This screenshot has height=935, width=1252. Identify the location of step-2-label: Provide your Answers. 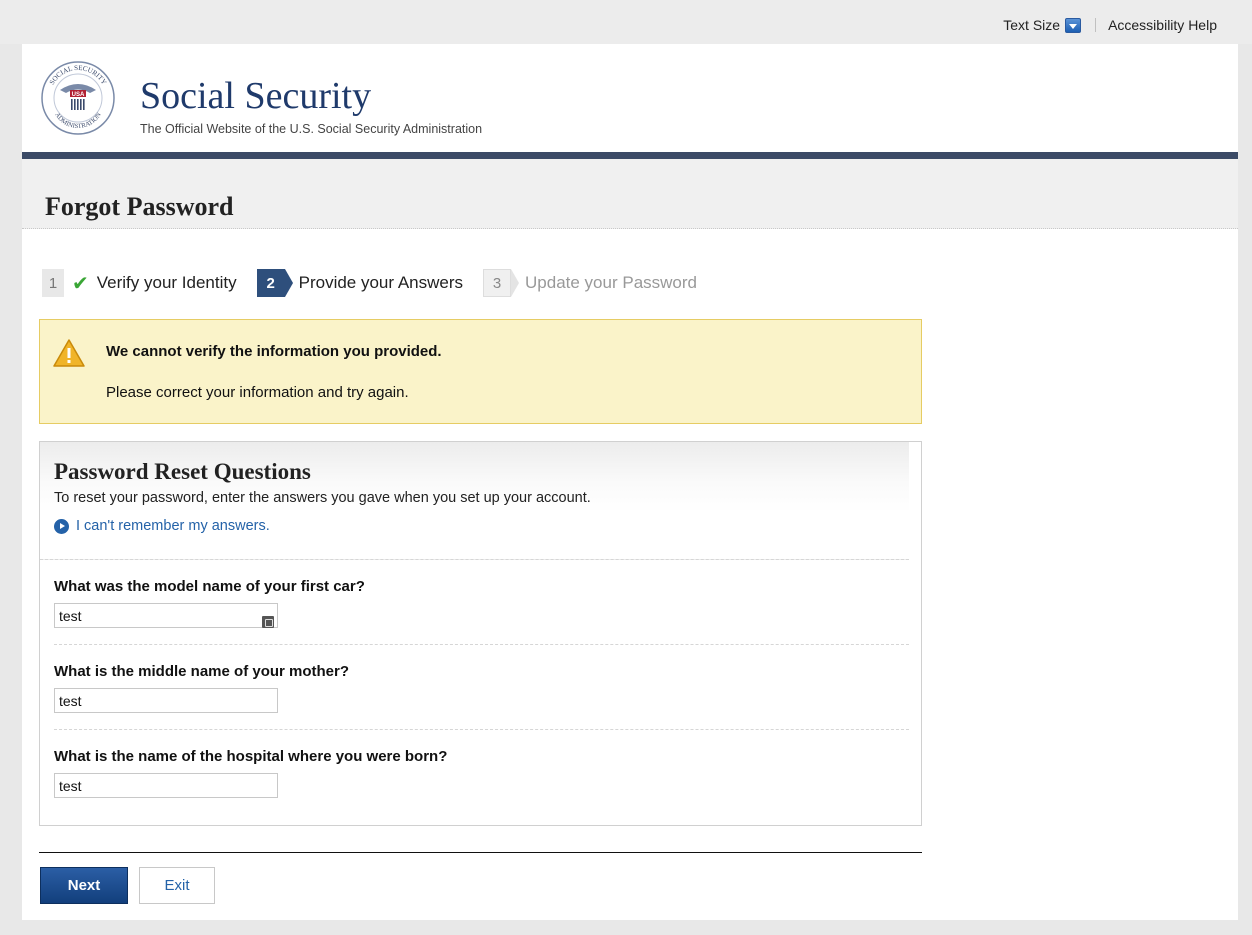
(381, 282).